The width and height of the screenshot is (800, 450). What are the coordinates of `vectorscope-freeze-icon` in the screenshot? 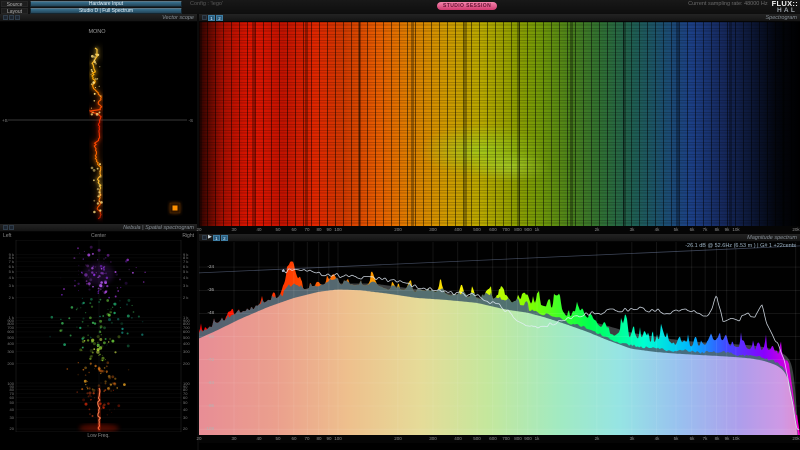 It's located at (11, 17).